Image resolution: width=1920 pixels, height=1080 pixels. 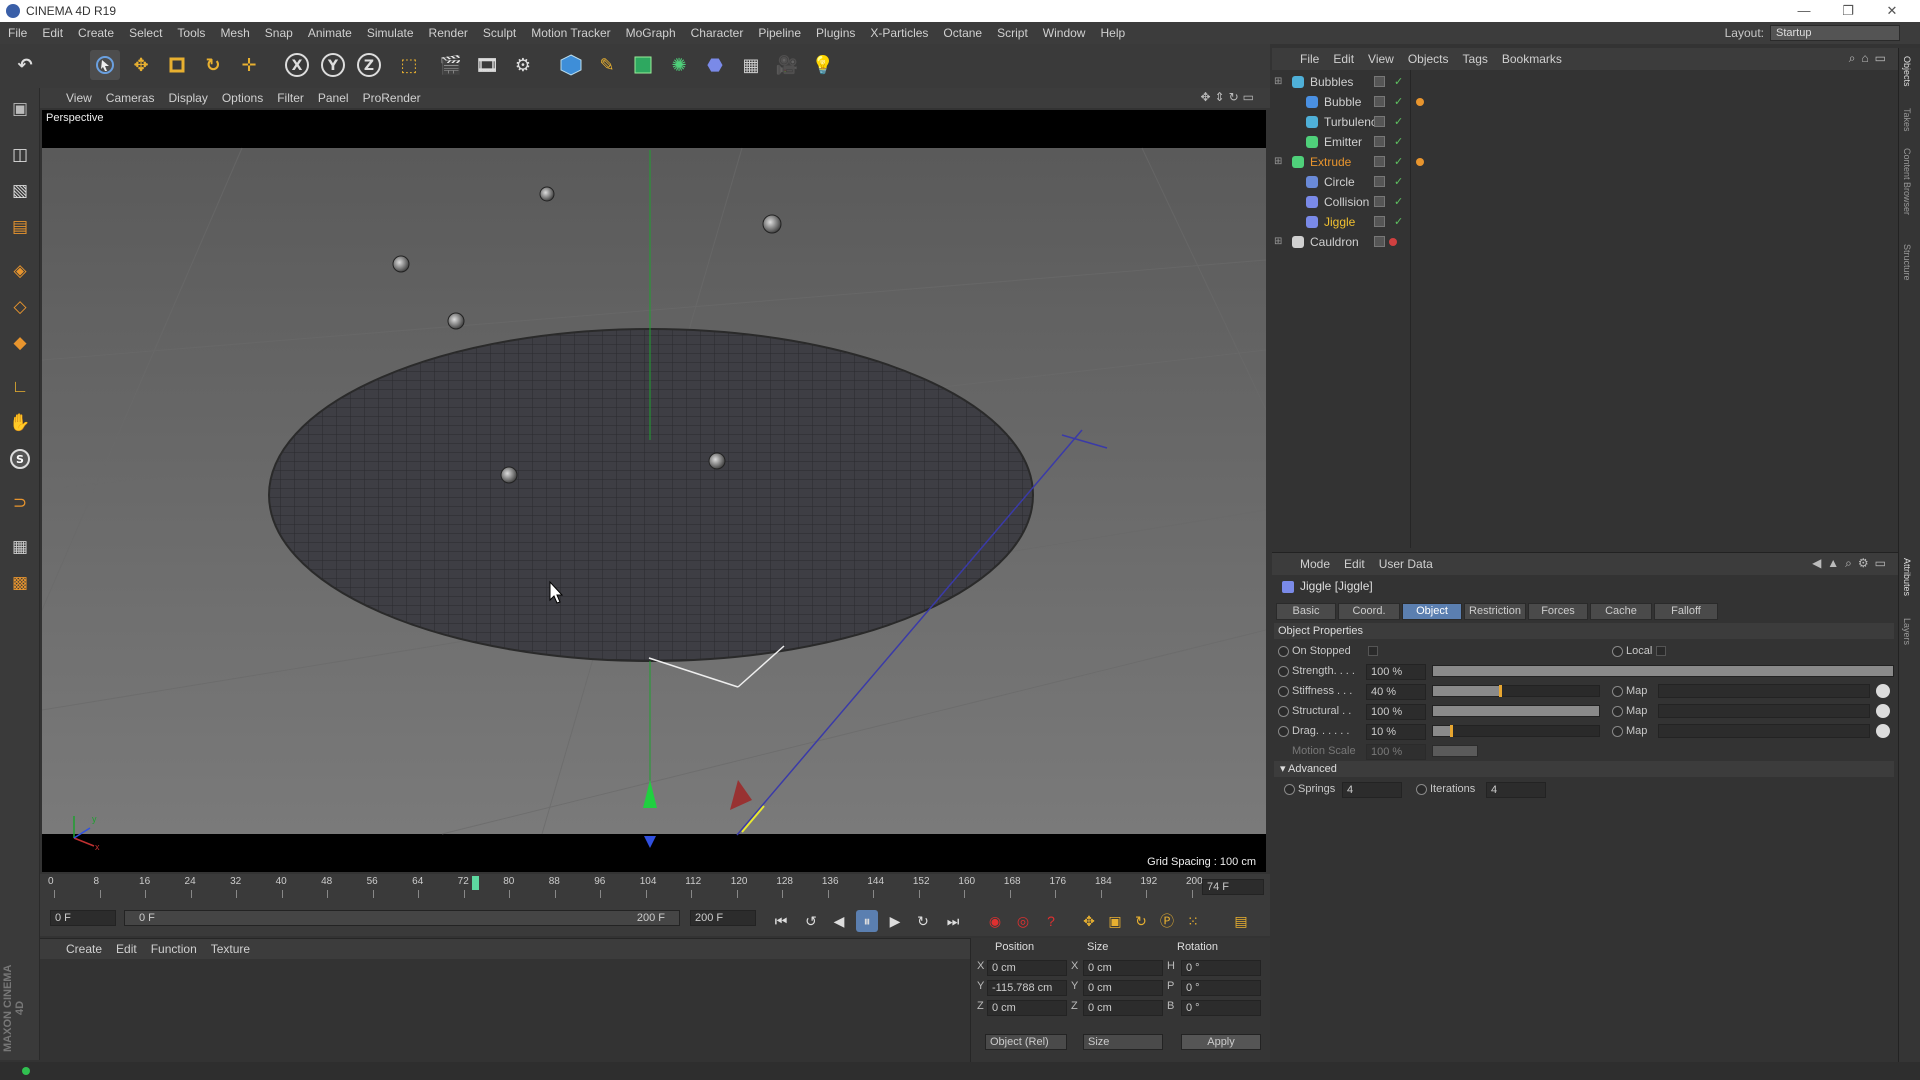 I want to click on attributes-menu-user-data: User Data, so click(x=1406, y=564).